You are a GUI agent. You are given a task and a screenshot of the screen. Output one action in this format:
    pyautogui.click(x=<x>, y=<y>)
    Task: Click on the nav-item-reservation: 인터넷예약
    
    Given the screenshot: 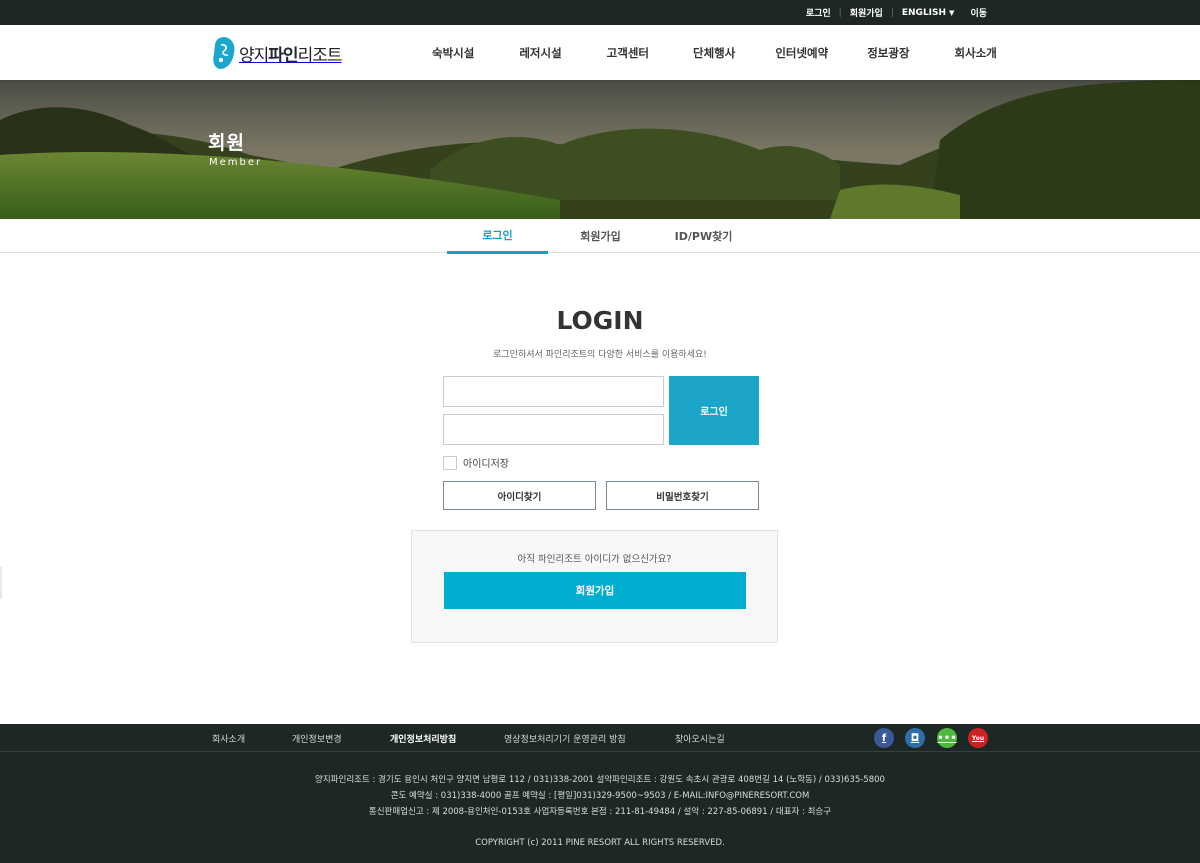 What is the action you would take?
    pyautogui.click(x=801, y=53)
    